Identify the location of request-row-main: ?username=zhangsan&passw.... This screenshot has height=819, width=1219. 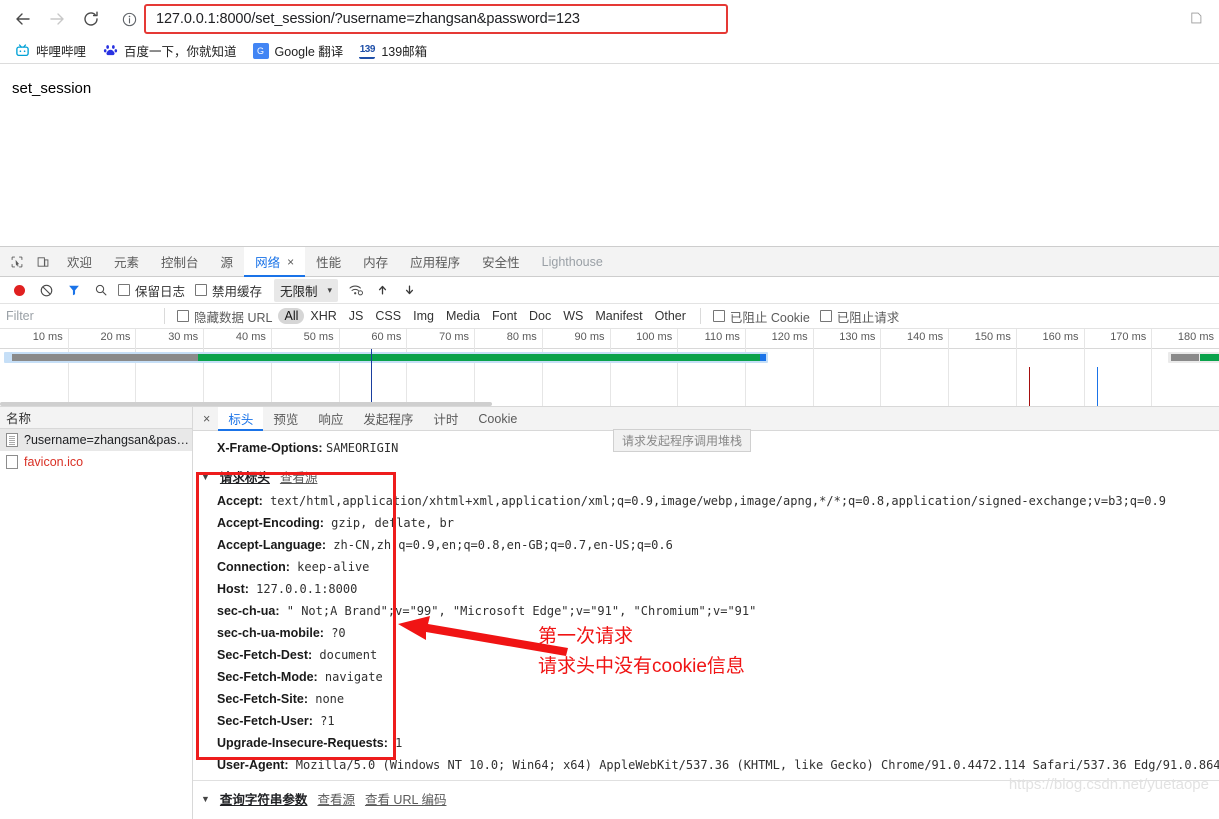
(96, 440).